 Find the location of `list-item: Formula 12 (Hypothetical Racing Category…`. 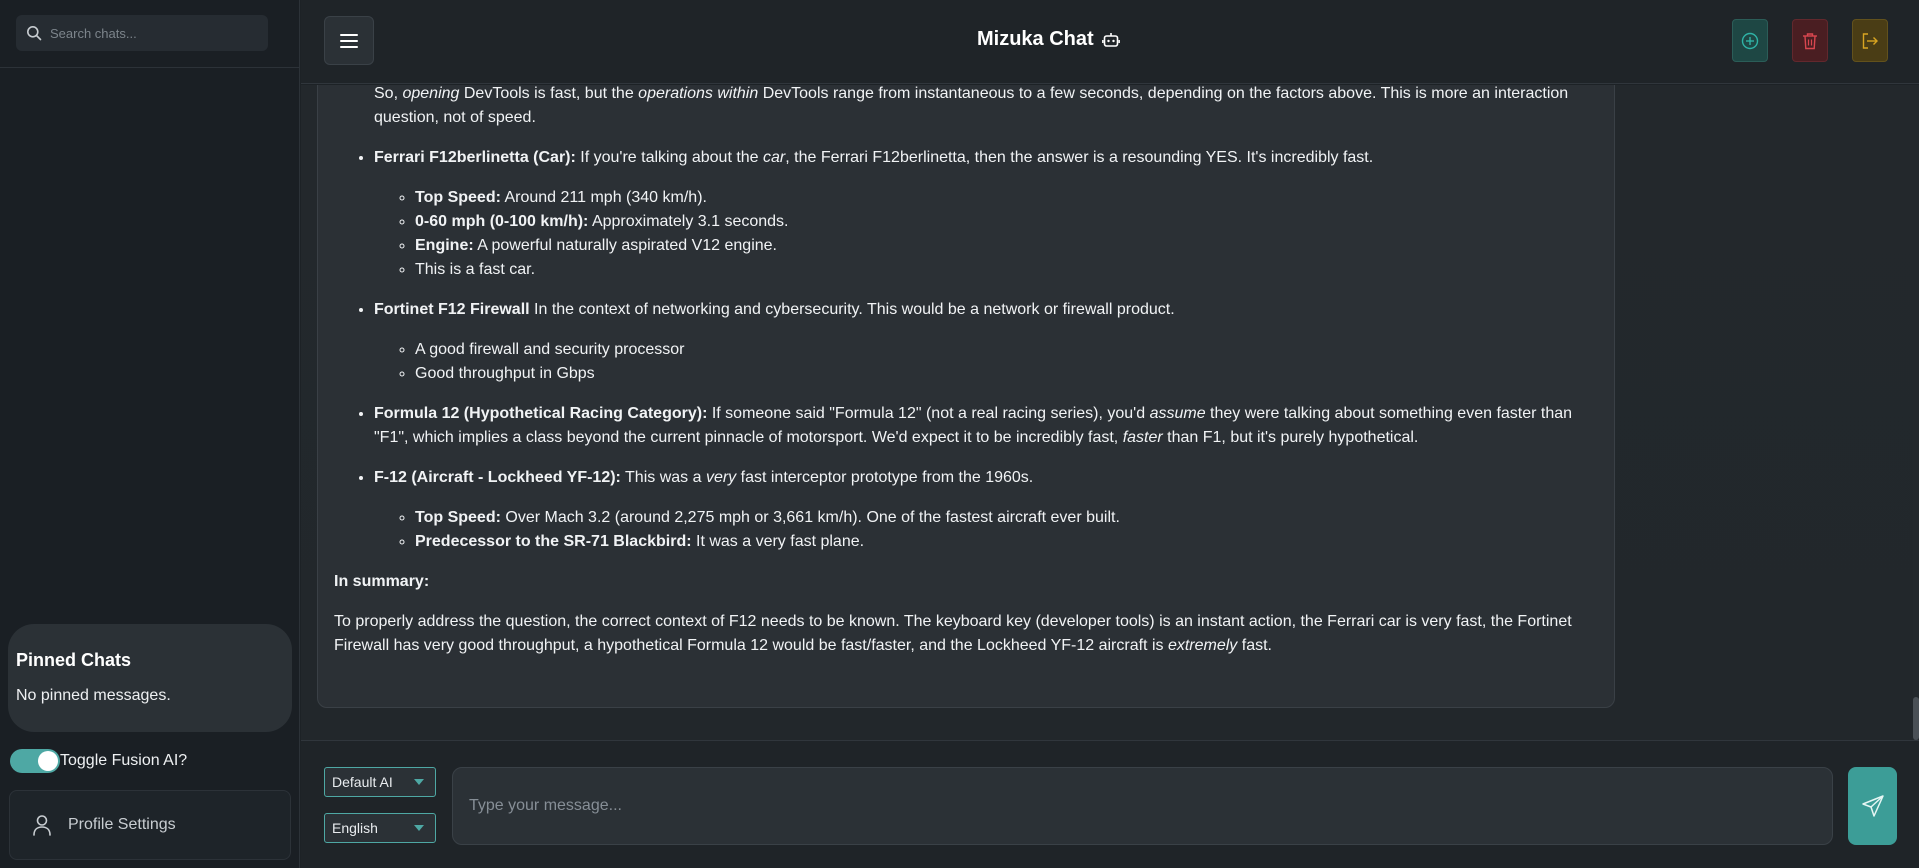

list-item: Formula 12 (Hypothetical Racing Category… is located at coordinates (989, 426).